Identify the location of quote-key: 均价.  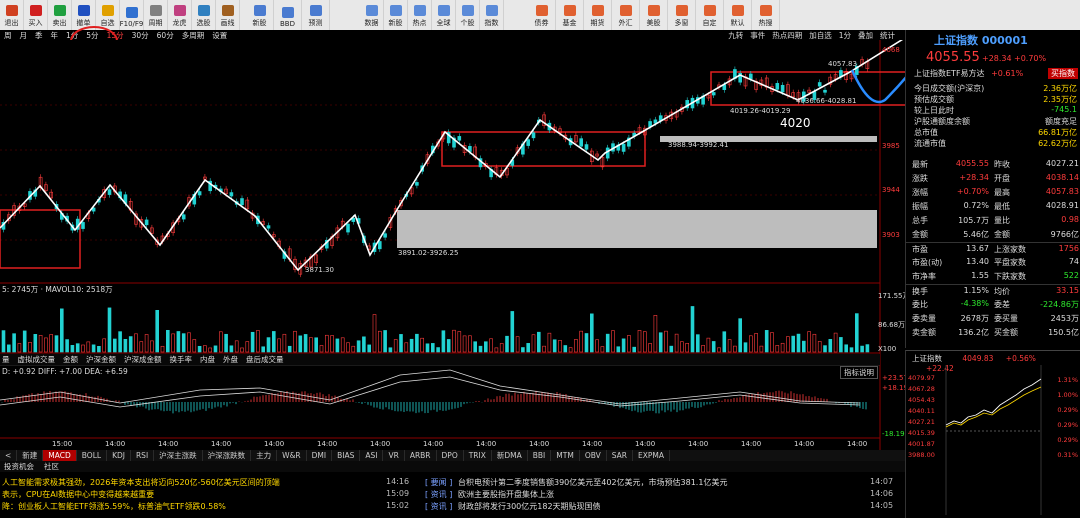
(1002, 291).